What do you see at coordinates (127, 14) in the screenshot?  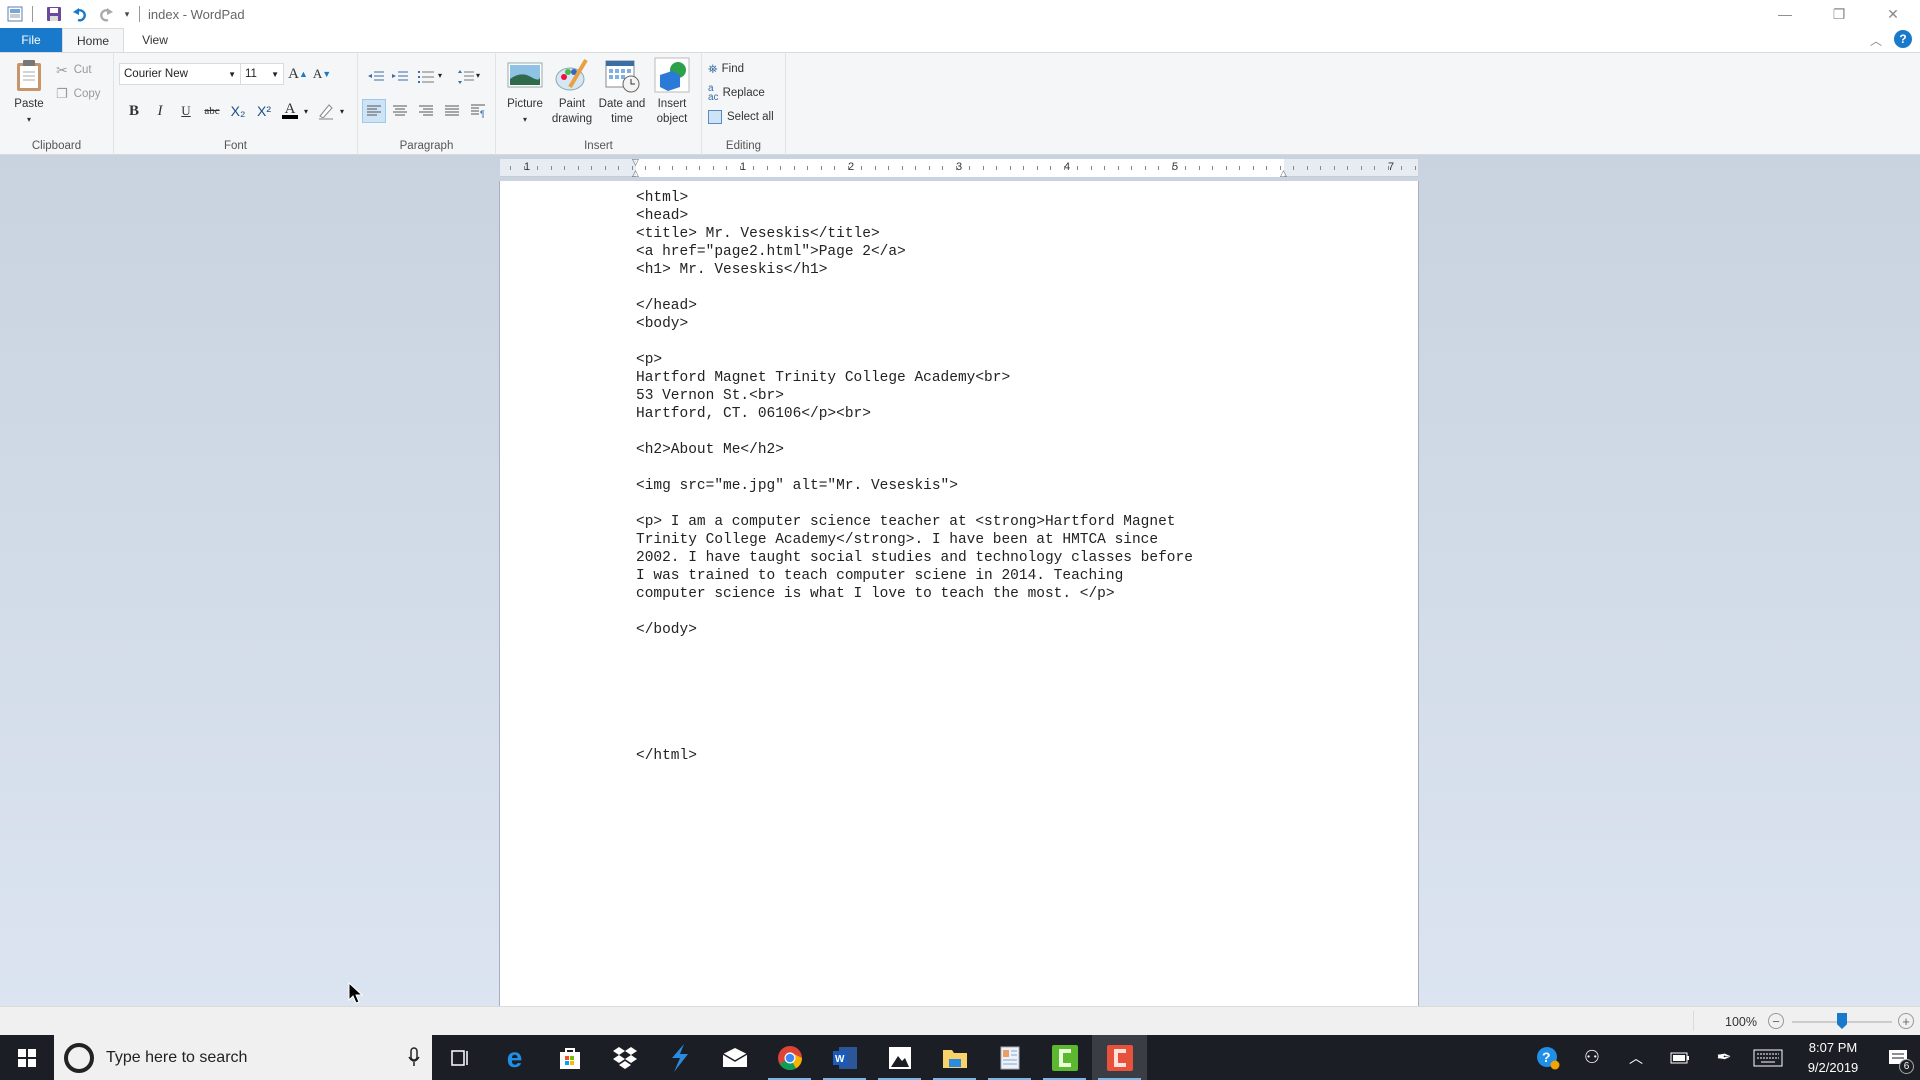 I see `customize-quick-access-icon: ▾` at bounding box center [127, 14].